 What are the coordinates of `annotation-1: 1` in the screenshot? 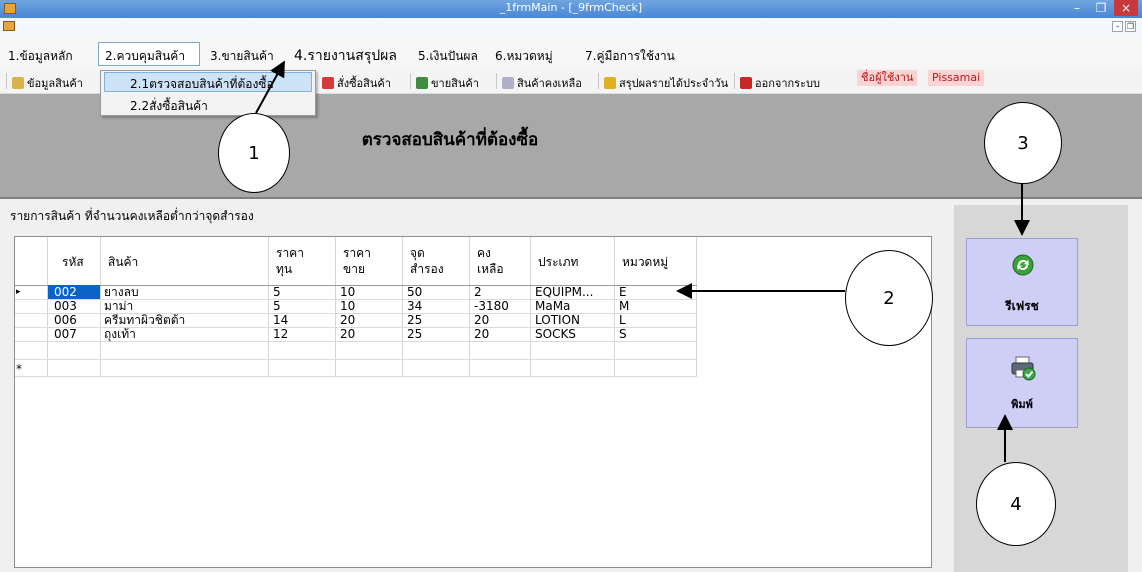 It's located at (254, 153).